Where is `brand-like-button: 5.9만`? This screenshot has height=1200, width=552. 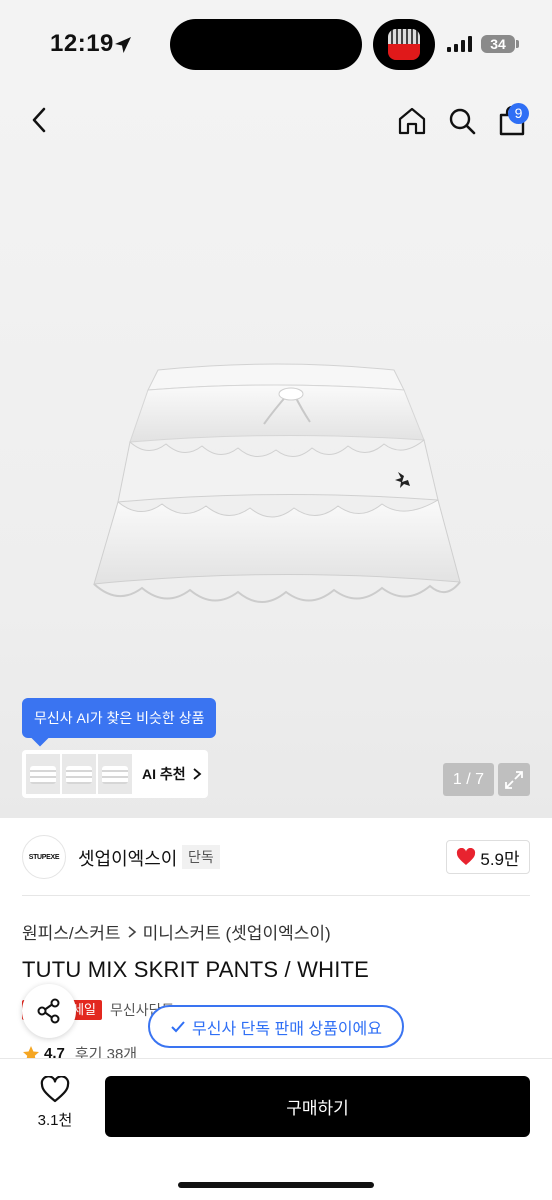
brand-like-button: 5.9만 is located at coordinates (488, 857).